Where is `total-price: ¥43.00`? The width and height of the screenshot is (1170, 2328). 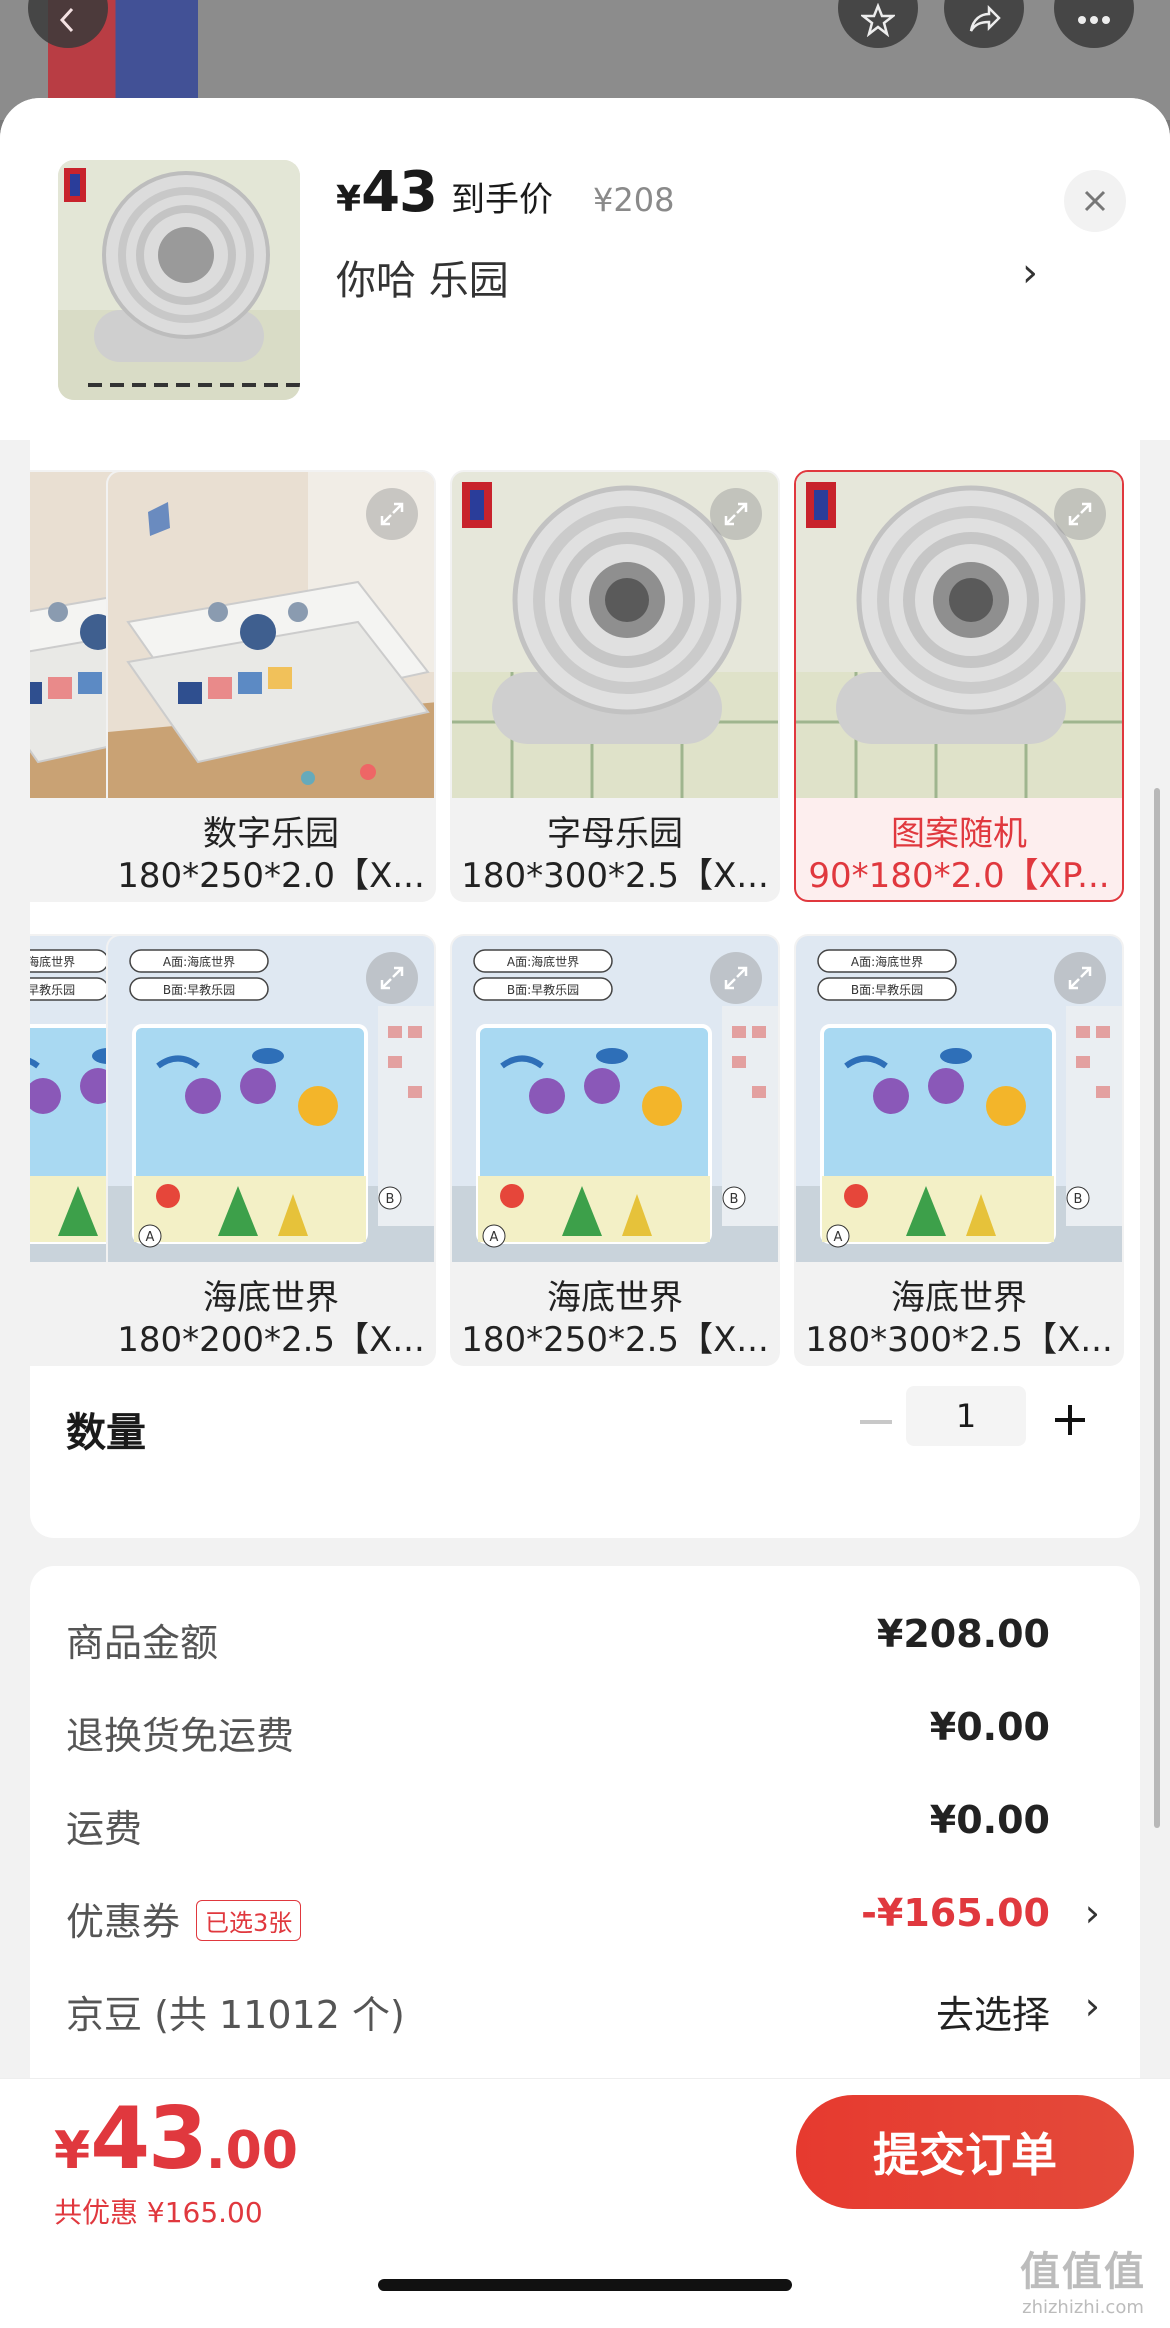 total-price: ¥43.00 is located at coordinates (176, 2139).